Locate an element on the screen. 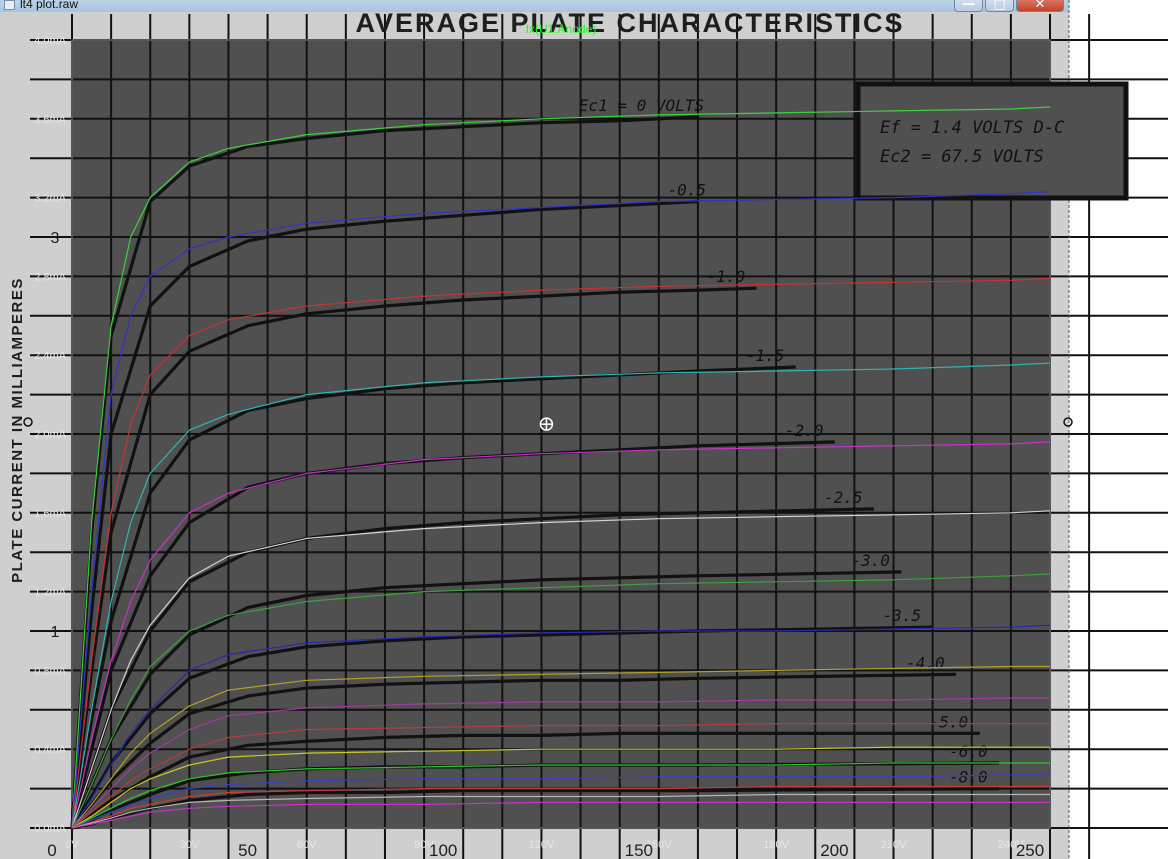 This screenshot has height=859, width=1171. scan-x-tick-label: 100 is located at coordinates (443, 850).